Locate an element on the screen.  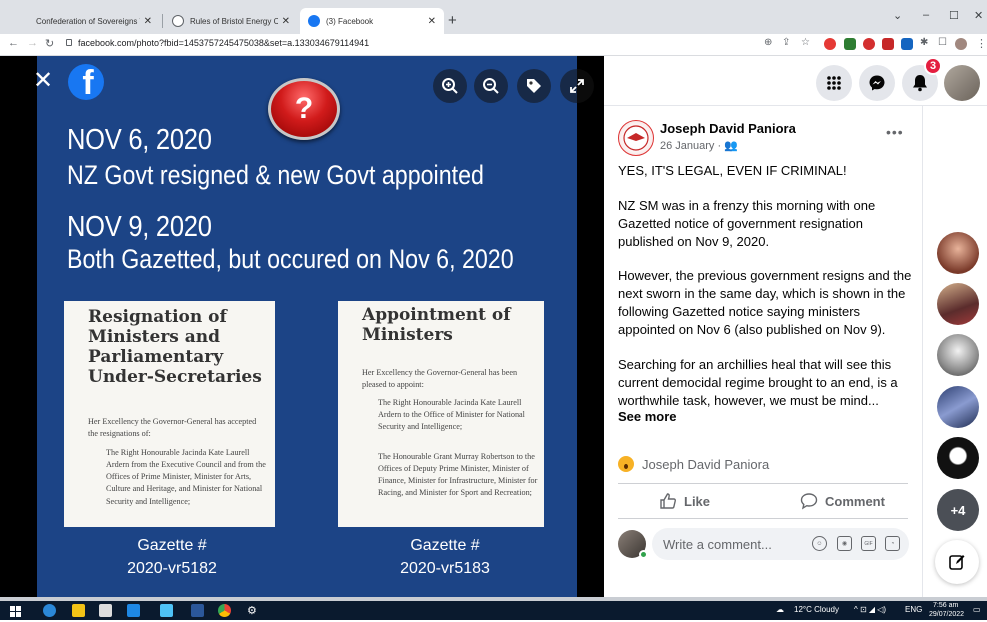
new-tab-button: + is located at coordinates (452, 20).